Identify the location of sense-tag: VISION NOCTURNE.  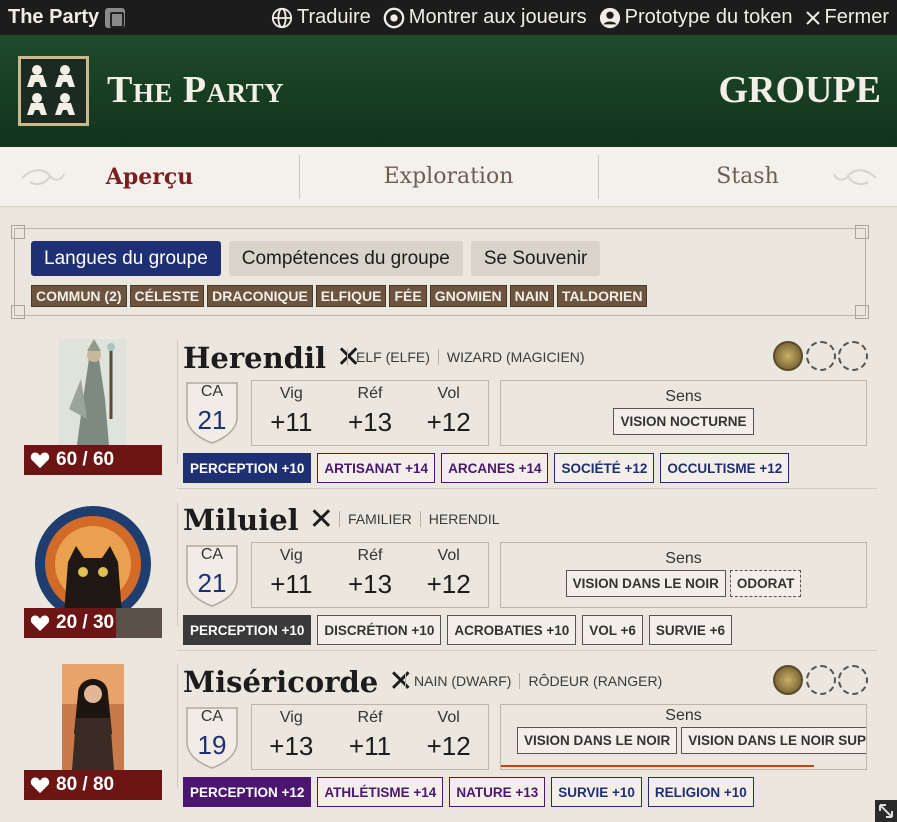
(683, 421).